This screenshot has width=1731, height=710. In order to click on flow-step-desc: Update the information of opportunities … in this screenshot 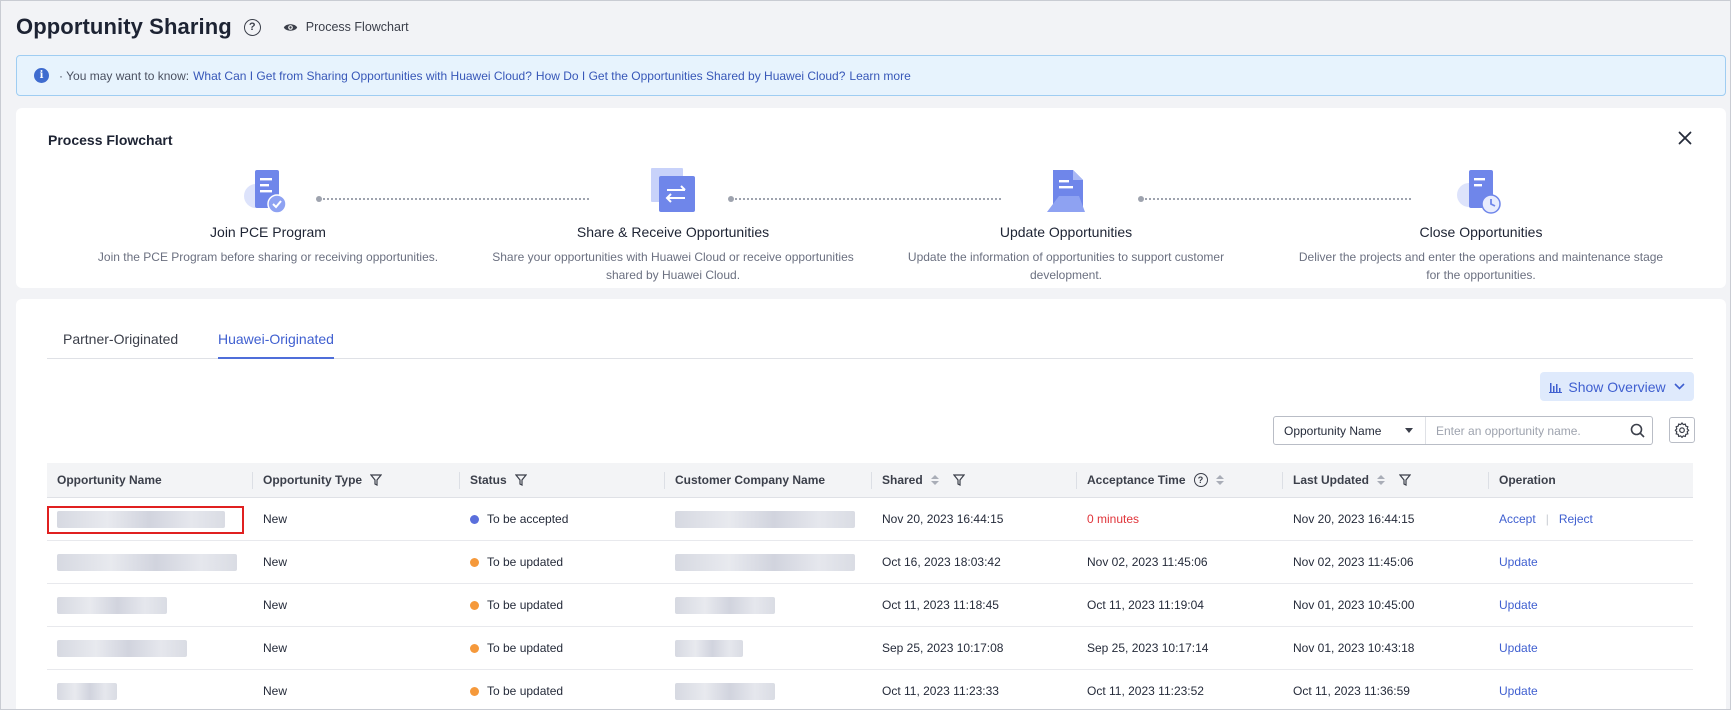, I will do `click(1066, 266)`.